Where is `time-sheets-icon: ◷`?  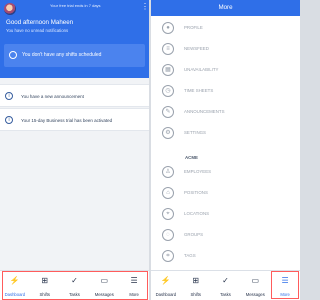 time-sheets-icon: ◷ is located at coordinates (168, 91).